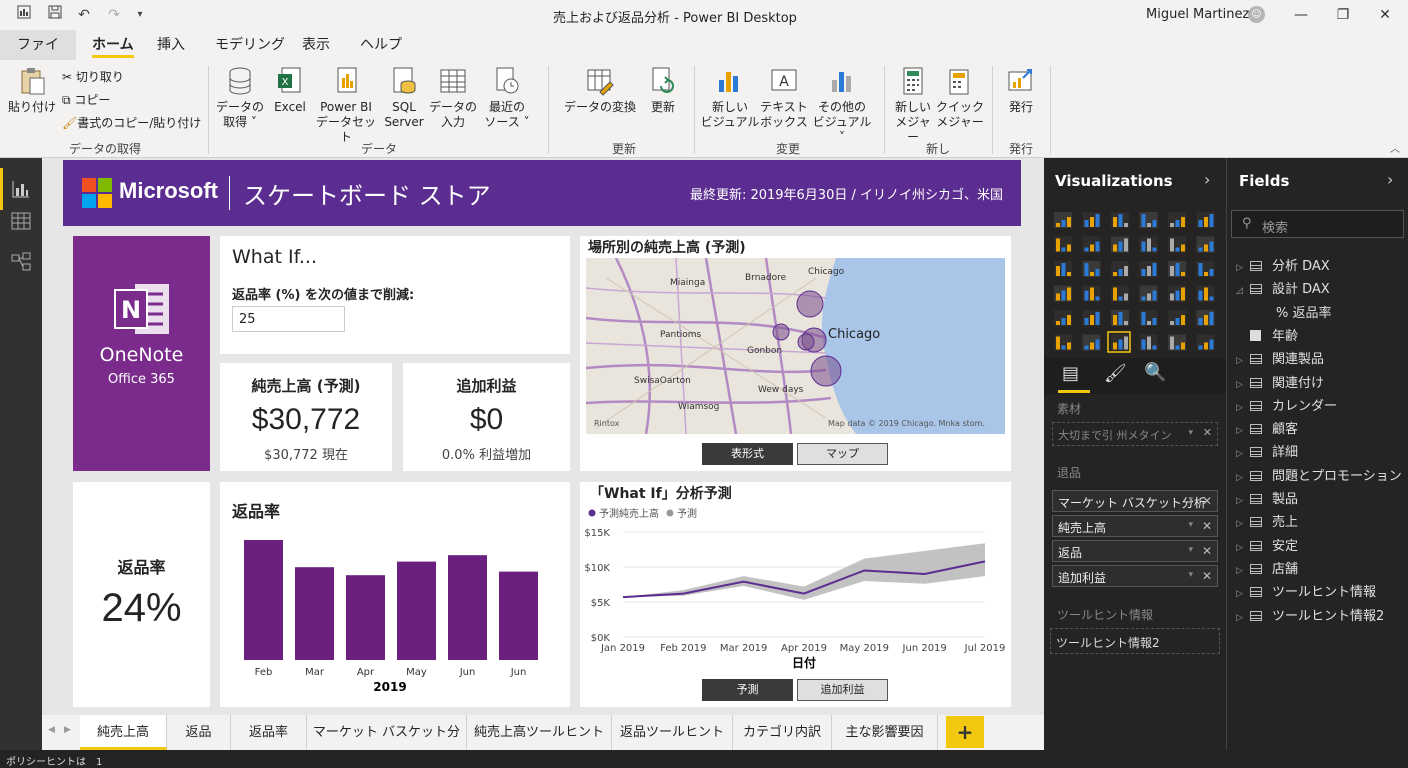 Image resolution: width=1408 pixels, height=768 pixels. What do you see at coordinates (199, 732) in the screenshot?
I see `page-tab-returns: 返品` at bounding box center [199, 732].